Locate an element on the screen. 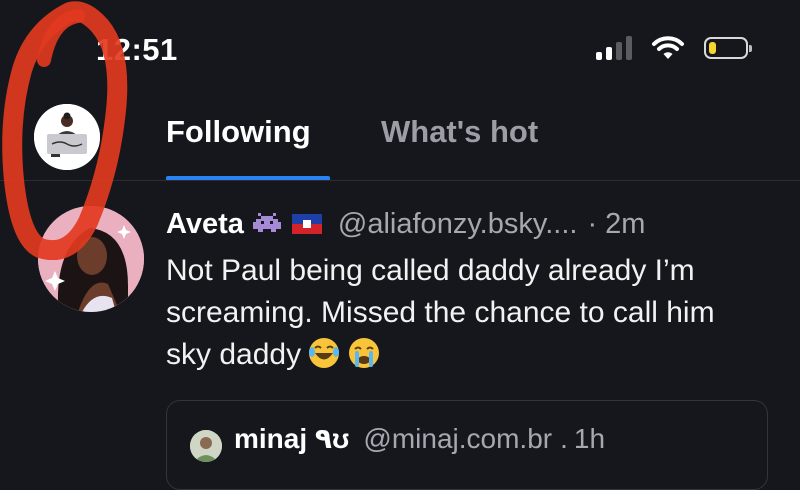 The height and width of the screenshot is (490, 800). haiti-flag-emoji is located at coordinates (307, 224).